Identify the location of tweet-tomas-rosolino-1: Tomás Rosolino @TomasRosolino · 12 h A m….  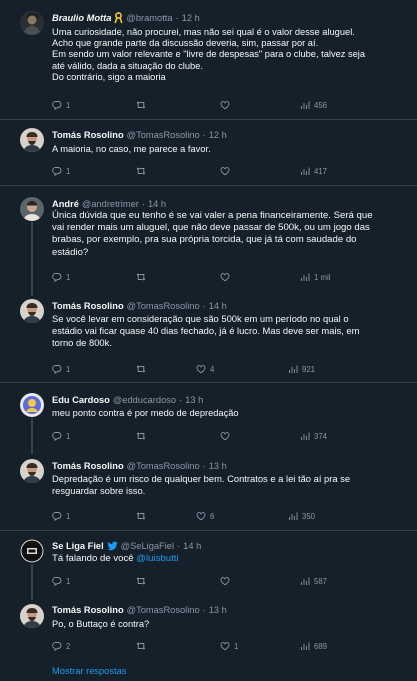
(208, 153).